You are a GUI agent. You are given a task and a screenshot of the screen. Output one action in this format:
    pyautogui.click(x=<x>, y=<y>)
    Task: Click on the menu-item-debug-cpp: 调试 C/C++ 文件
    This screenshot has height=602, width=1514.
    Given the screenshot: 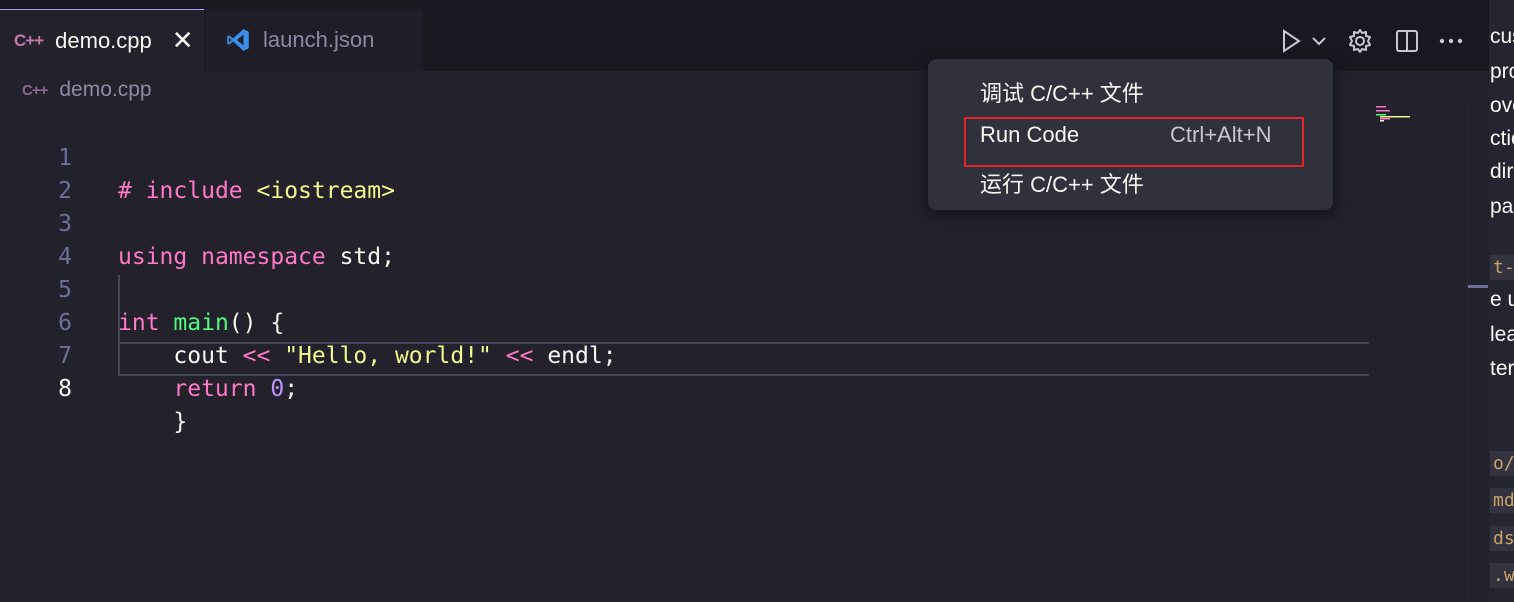 What is the action you would take?
    pyautogui.click(x=1062, y=92)
    